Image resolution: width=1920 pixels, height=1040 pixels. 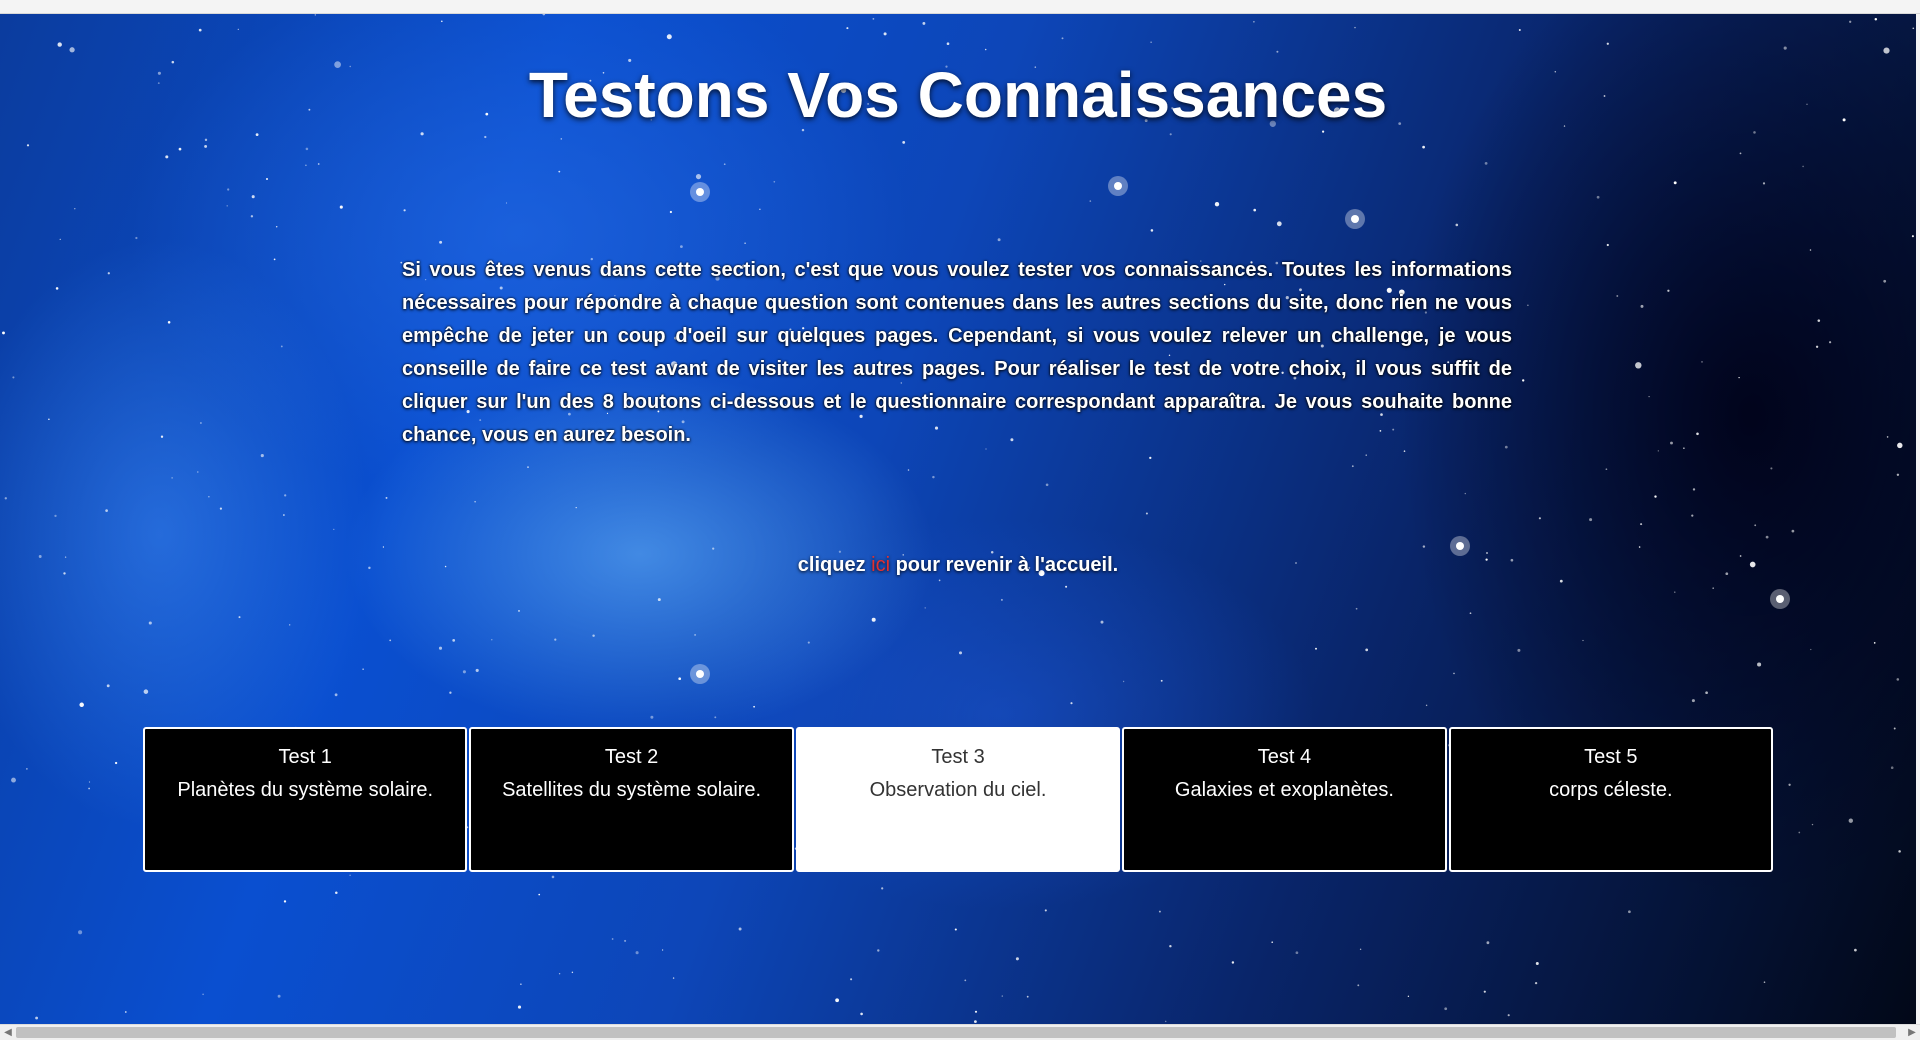 I want to click on home-link: ici, so click(x=880, y=565).